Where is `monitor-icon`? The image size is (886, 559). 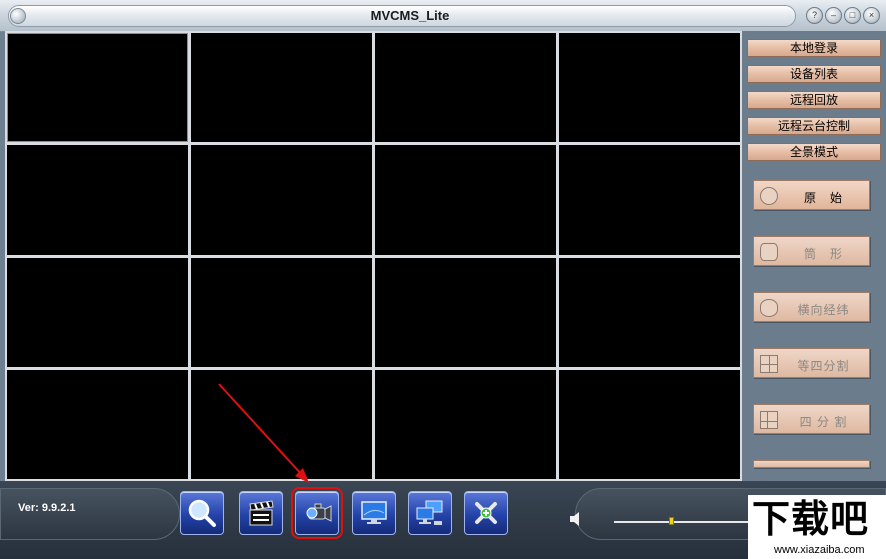
monitor-icon is located at coordinates (374, 512).